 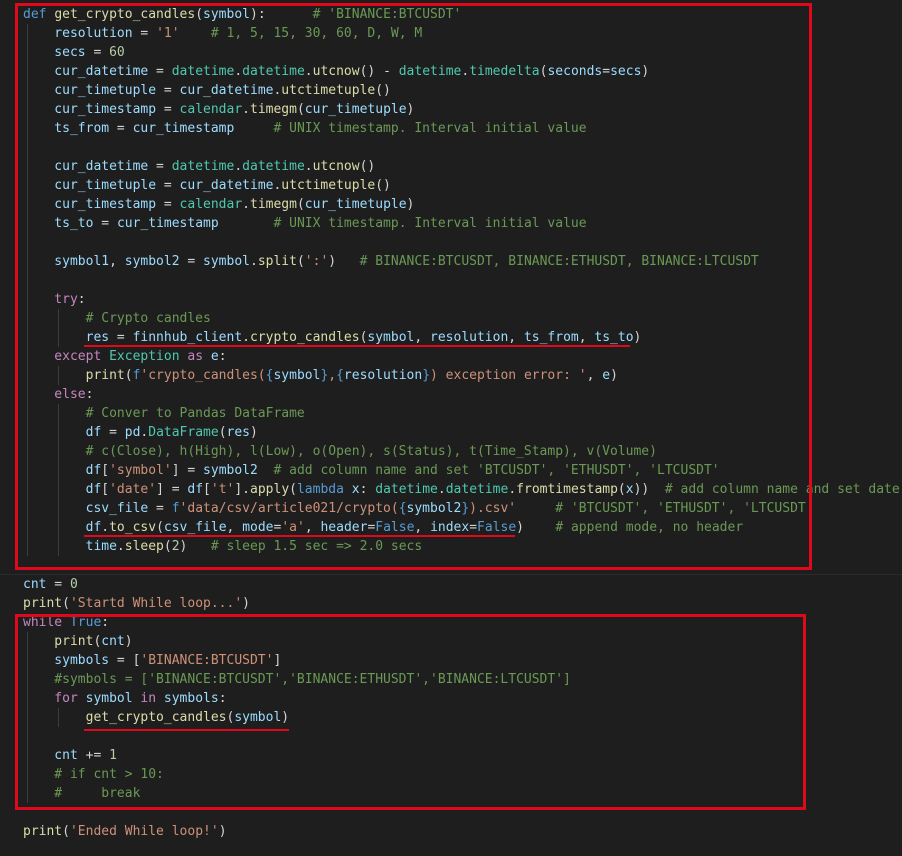 What do you see at coordinates (58, 584) in the screenshot?
I see `code-token: =` at bounding box center [58, 584].